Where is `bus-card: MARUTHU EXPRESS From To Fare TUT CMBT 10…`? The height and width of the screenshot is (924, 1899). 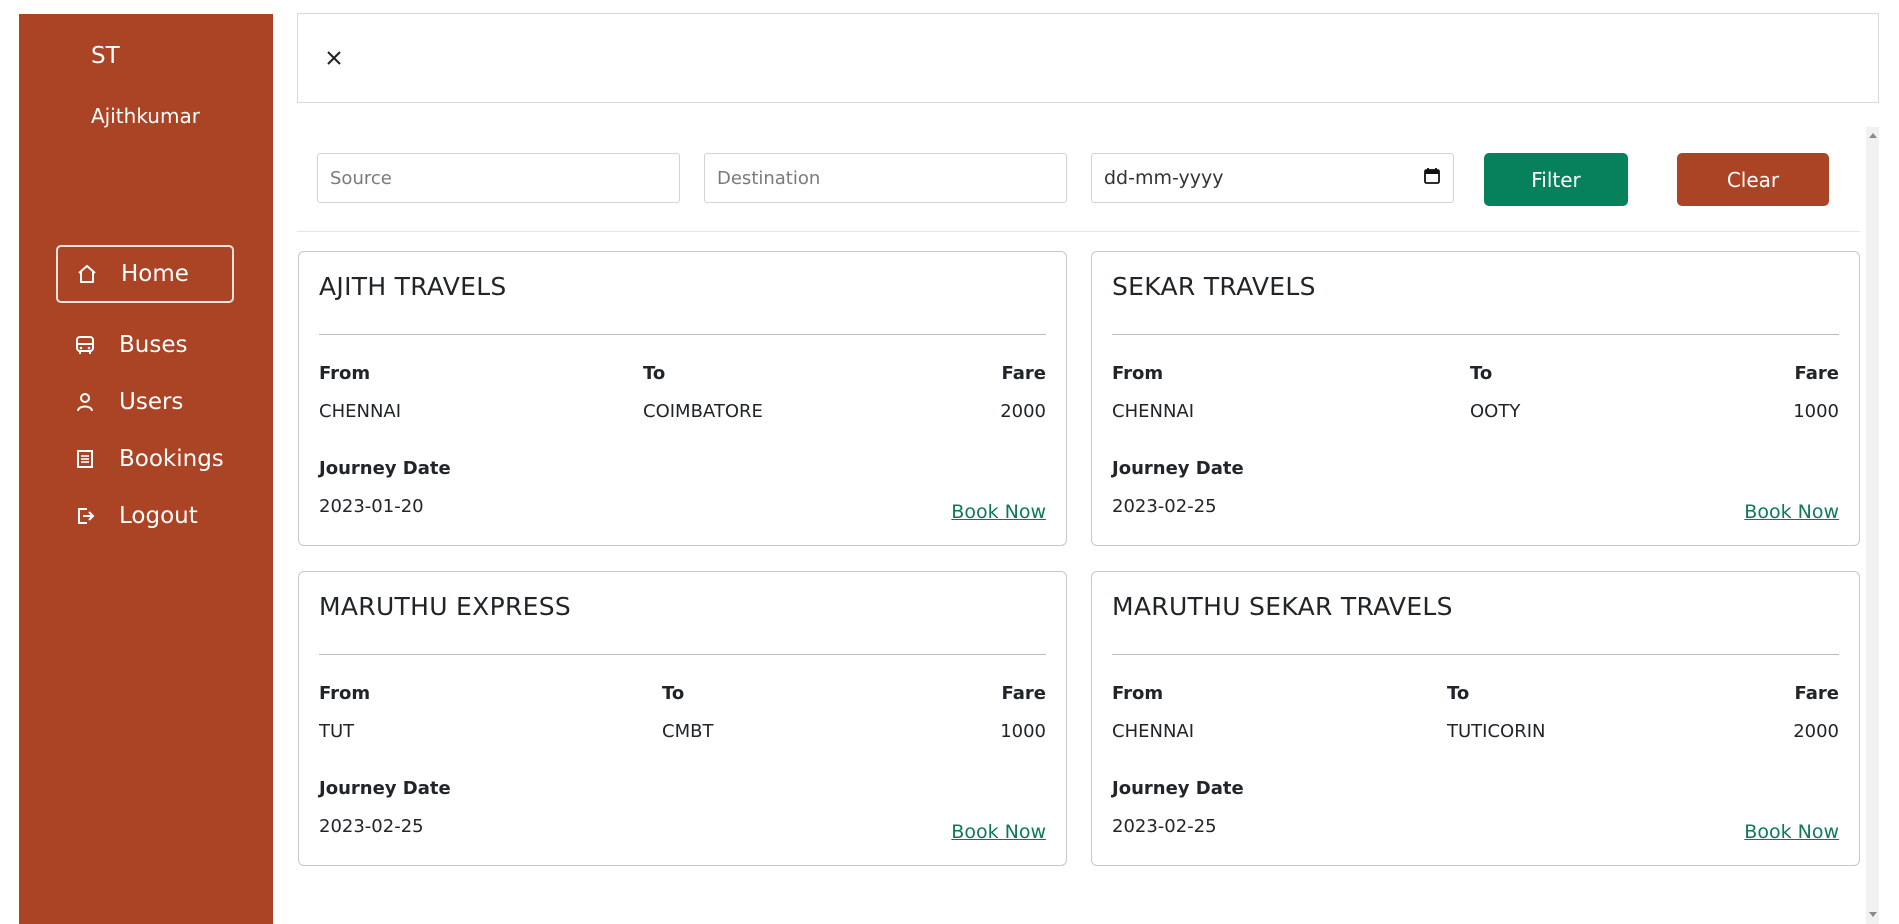 bus-card: MARUTHU EXPRESS From To Fare TUT CMBT 10… is located at coordinates (682, 718).